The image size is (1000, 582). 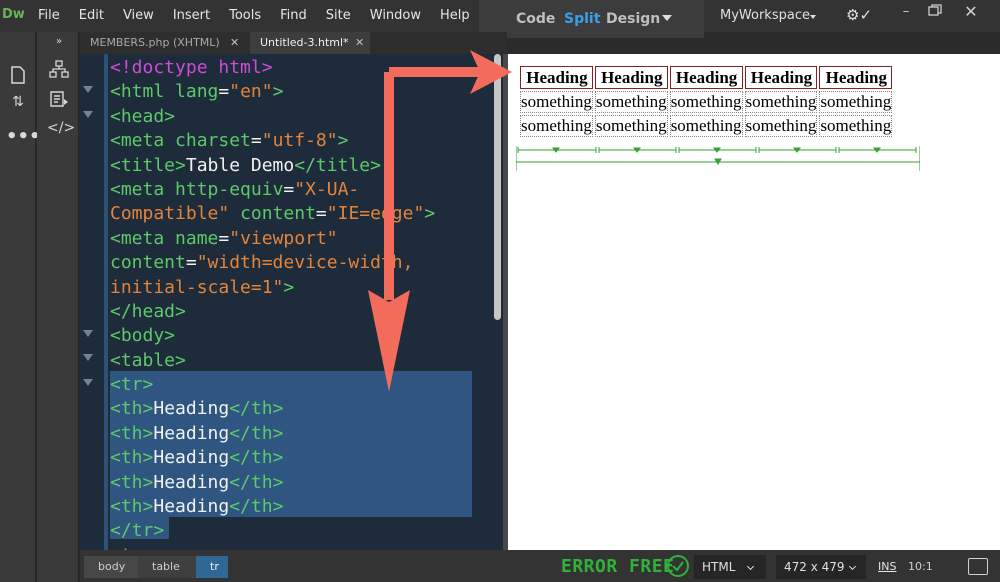 What do you see at coordinates (96, 16) in the screenshot?
I see `menu-edit: Edit` at bounding box center [96, 16].